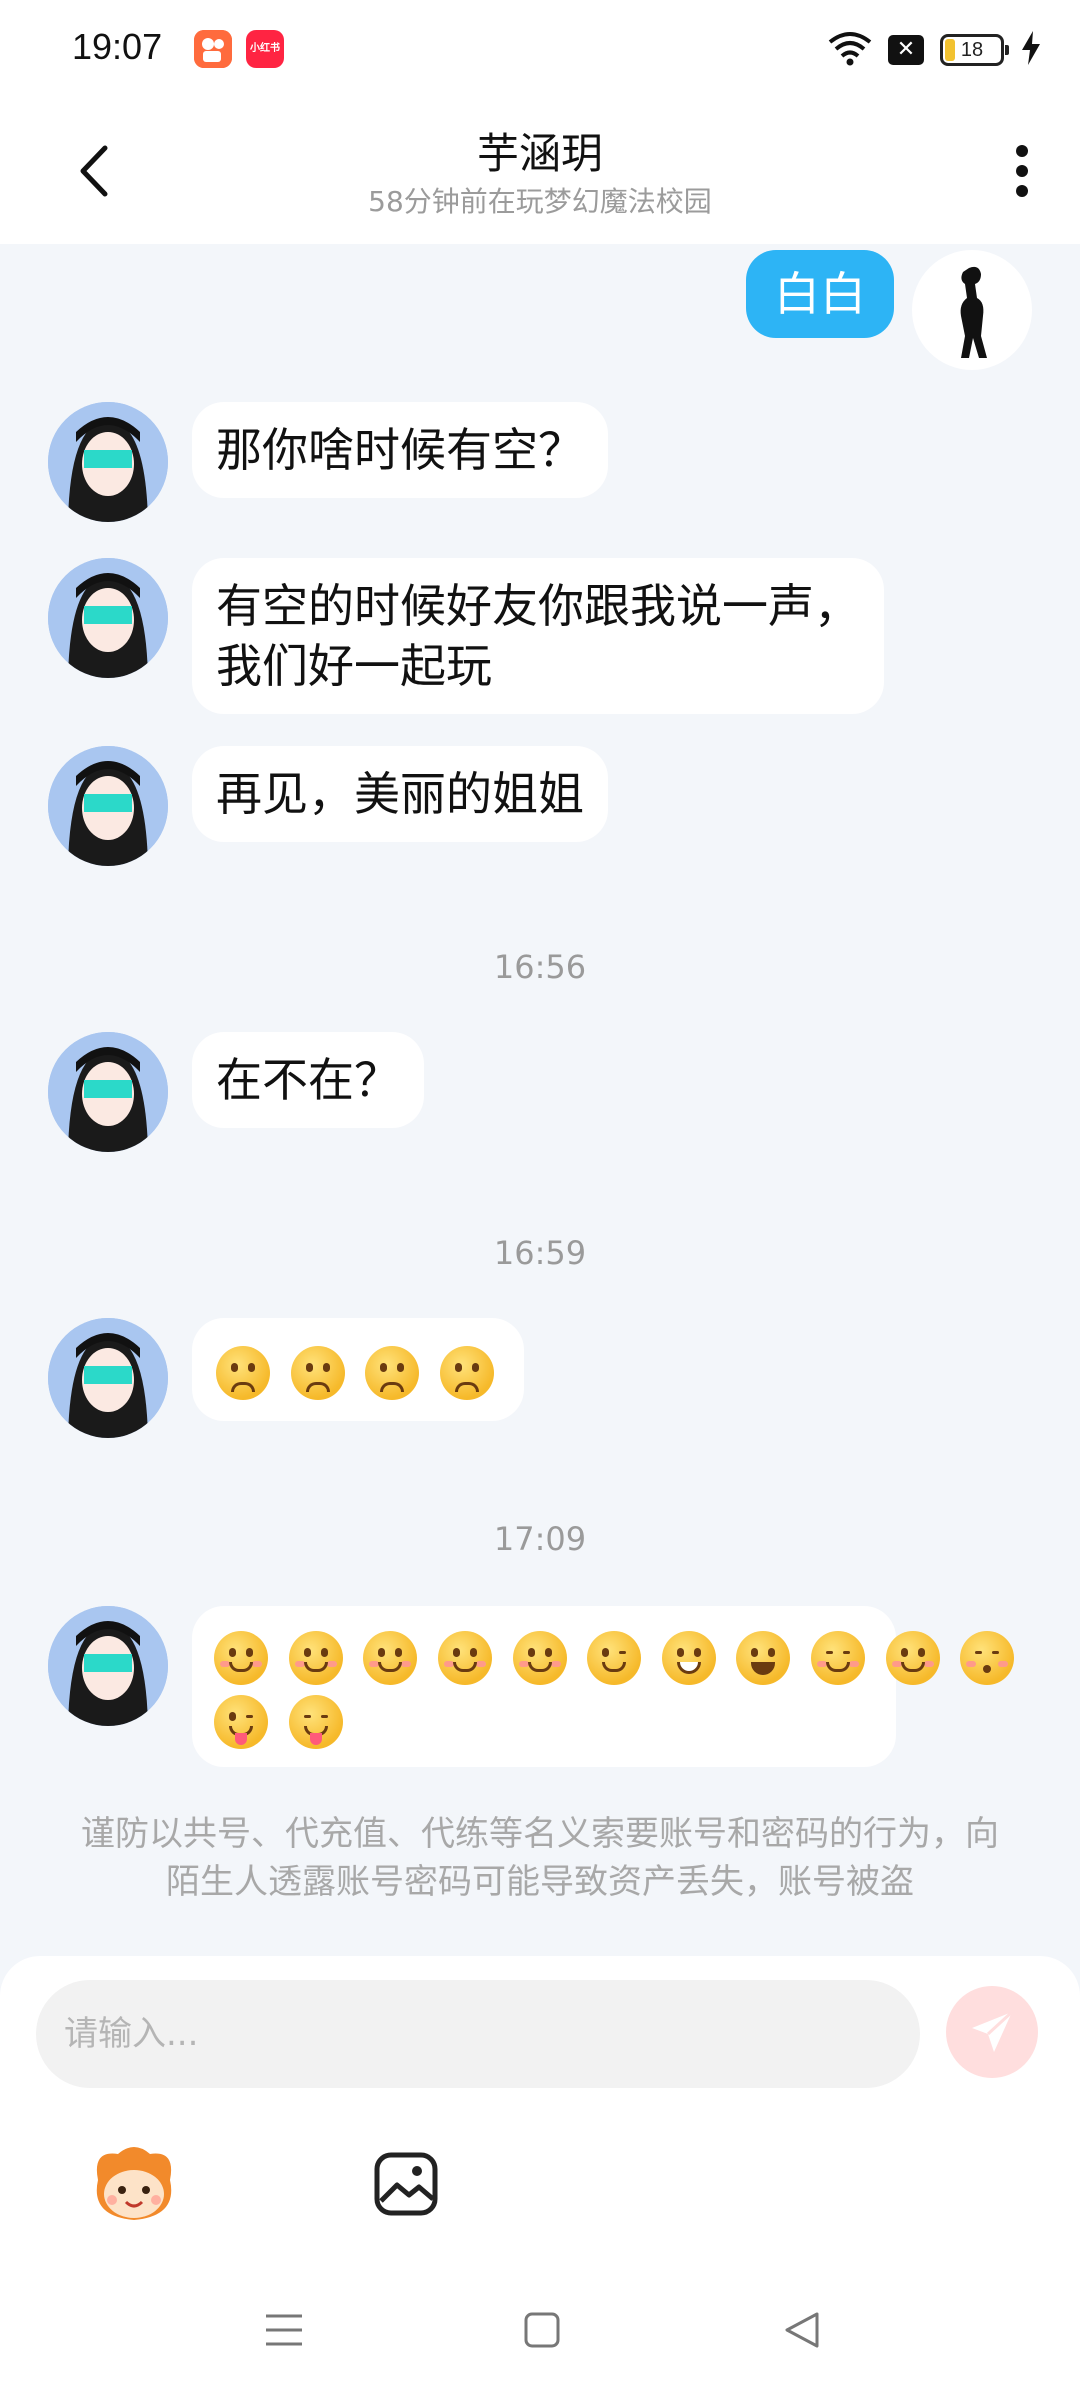 This screenshot has height=2400, width=1080. I want to click on message-timestamp: 16:56, so click(540, 967).